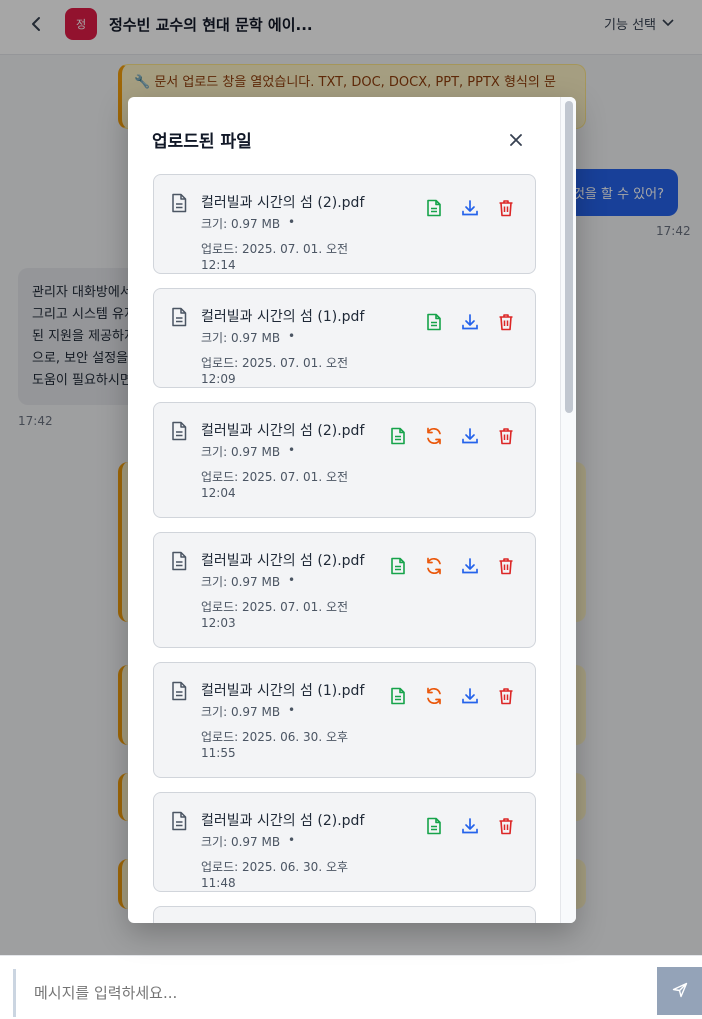  I want to click on file-upload-date: 업로드: 2025. 07. 01. 오전 12:09, so click(275, 371).